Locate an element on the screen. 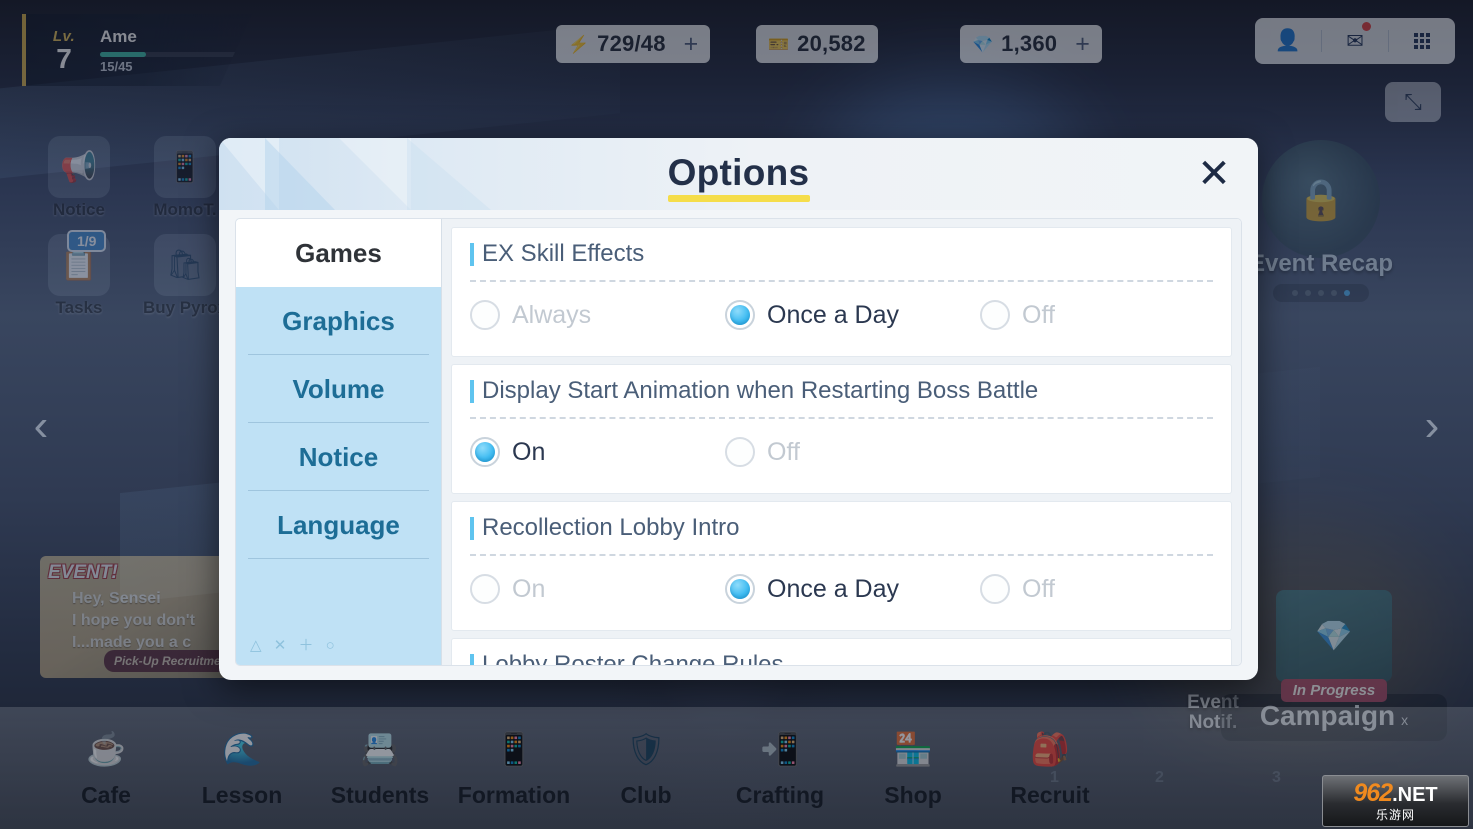 Image resolution: width=1473 pixels, height=829 pixels. nav-item-formation: 📱 Formation is located at coordinates (514, 763).